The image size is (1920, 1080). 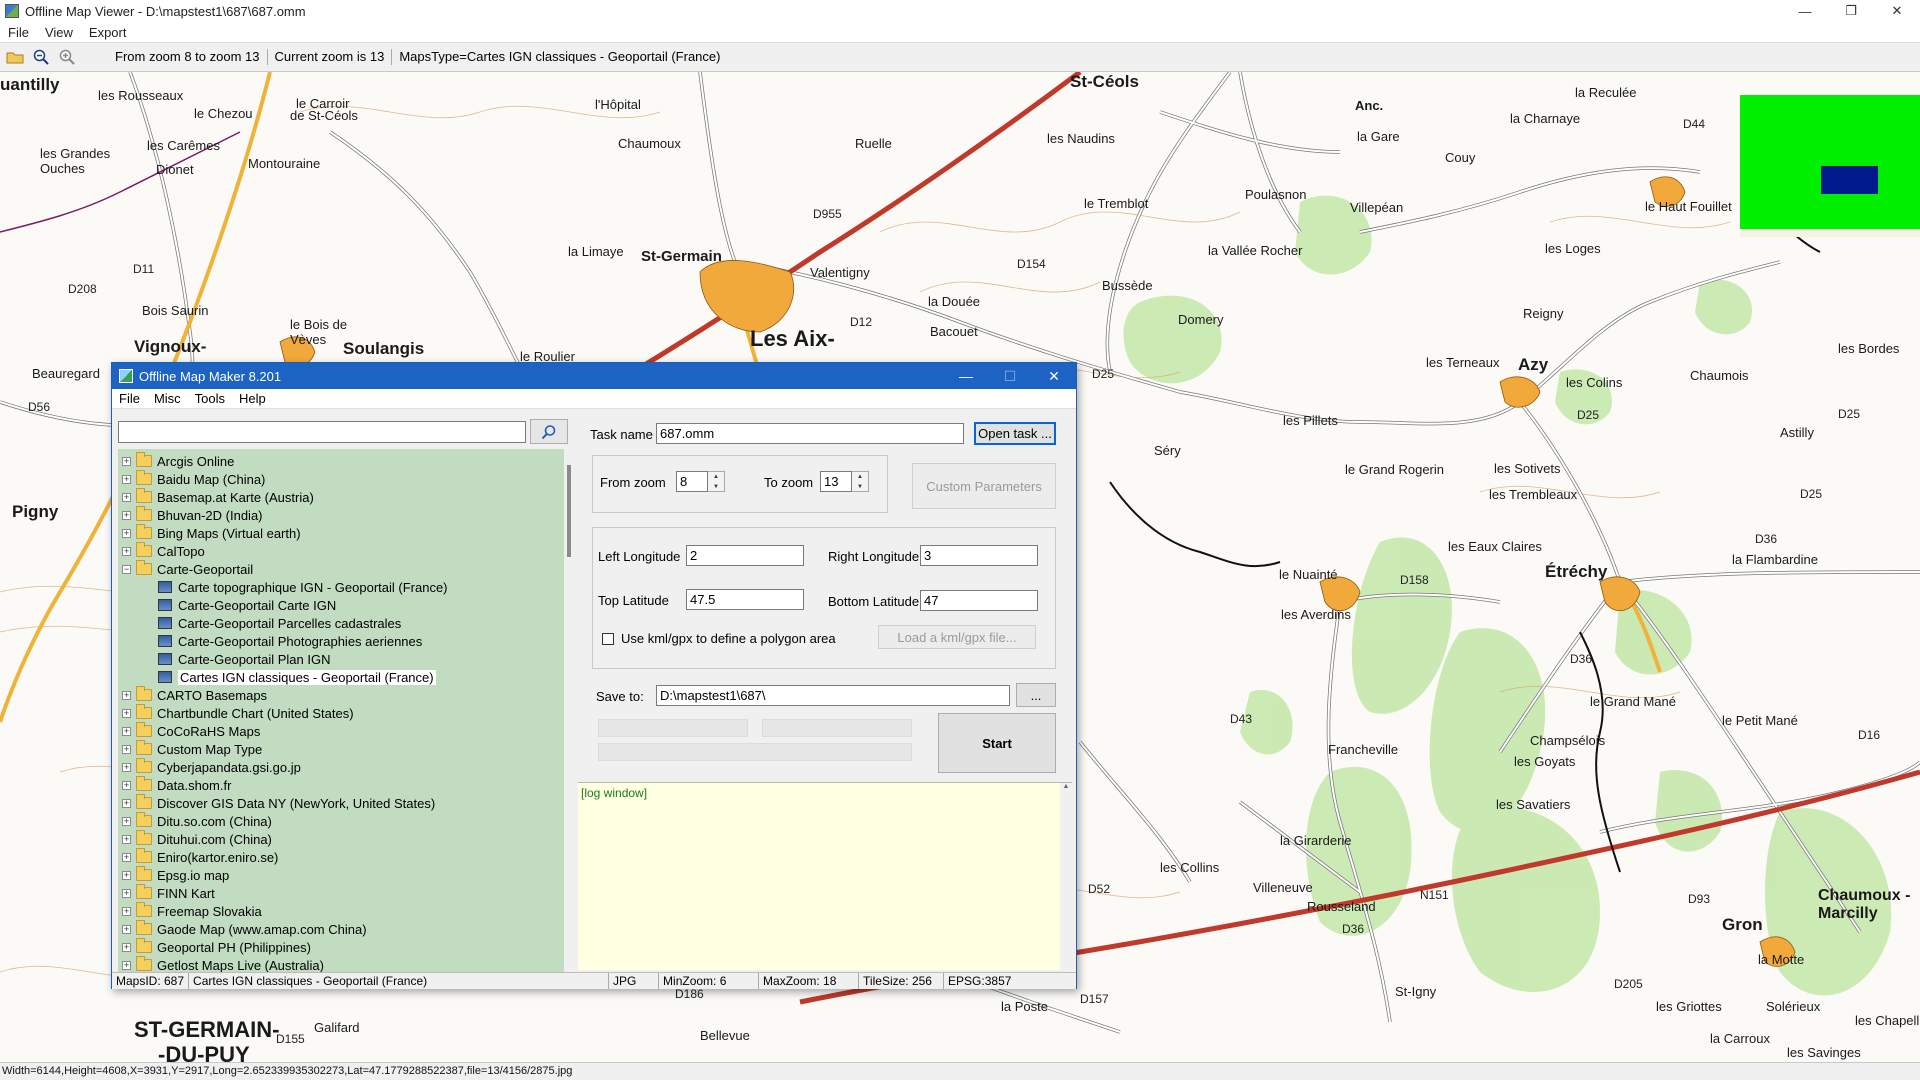 I want to click on tree-folder-item: + Bhuvan-2D (India), so click(x=341, y=515).